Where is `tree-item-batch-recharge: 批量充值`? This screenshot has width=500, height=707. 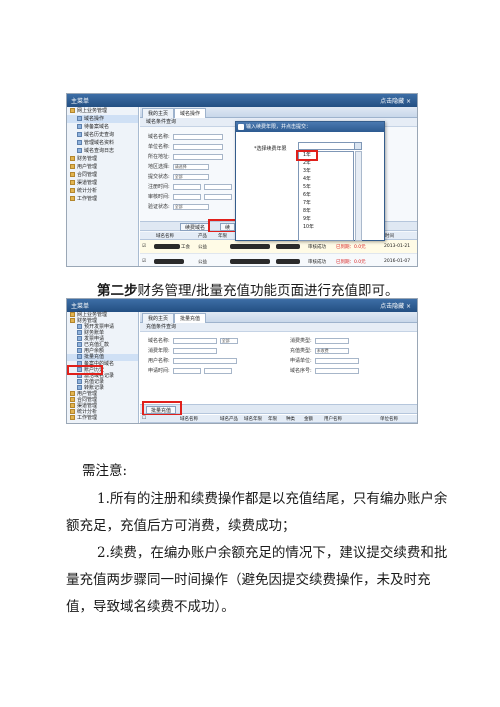
tree-item-batch-recharge: 批量充值 is located at coordinates (102, 357).